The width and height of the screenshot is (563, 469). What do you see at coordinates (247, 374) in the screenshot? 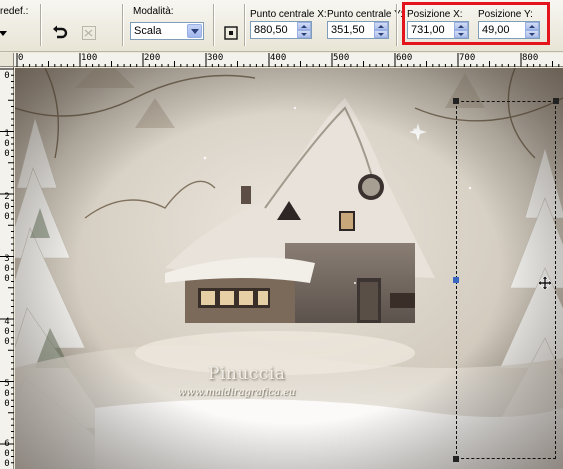
I see `watermark-name: Pinuccia` at bounding box center [247, 374].